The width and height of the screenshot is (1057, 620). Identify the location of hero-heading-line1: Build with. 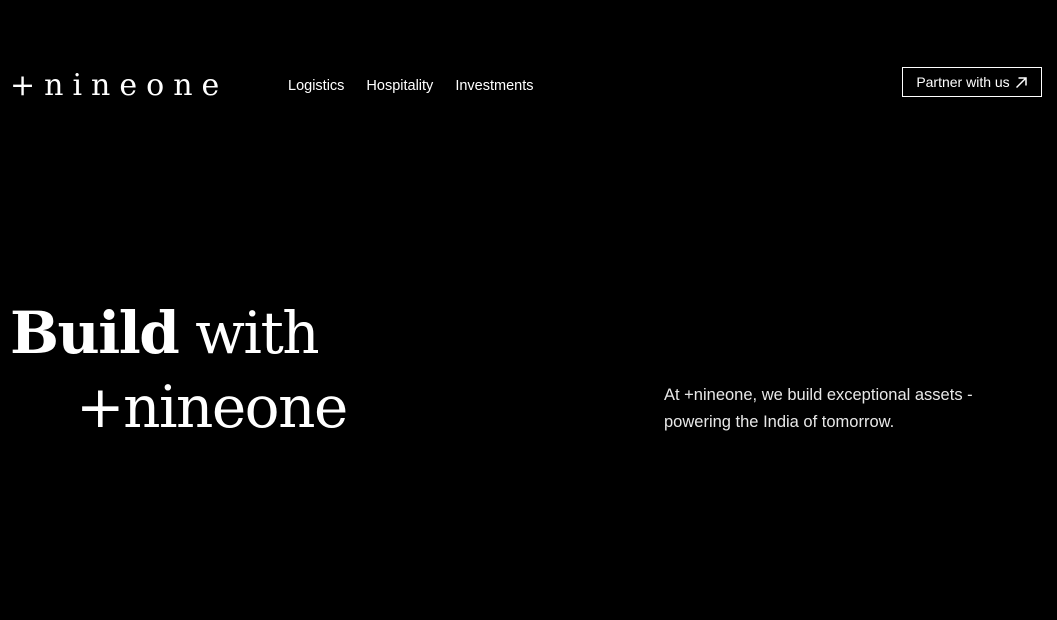
(178, 333).